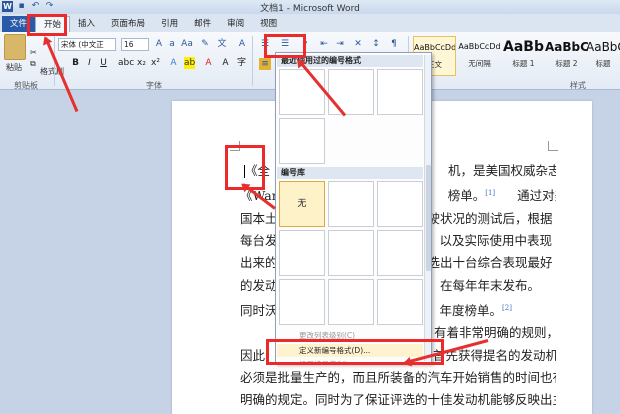  I want to click on decrease-indent-icon: ⇤, so click(324, 44).